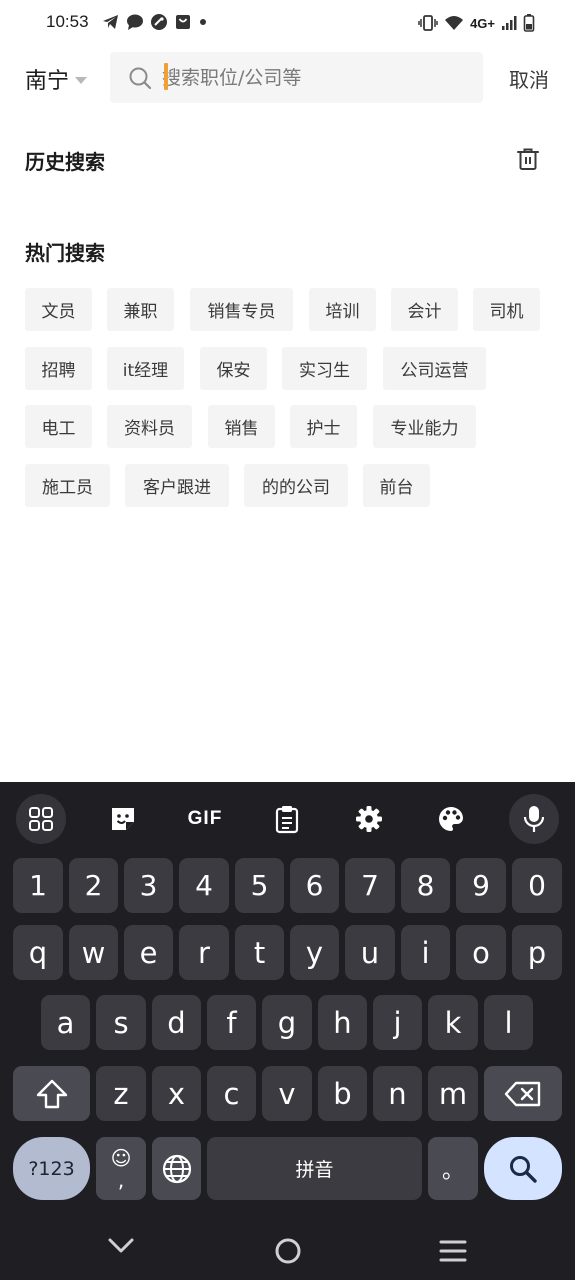 This screenshot has height=1280, width=575. What do you see at coordinates (342, 1093) in the screenshot?
I see `key-b: b` at bounding box center [342, 1093].